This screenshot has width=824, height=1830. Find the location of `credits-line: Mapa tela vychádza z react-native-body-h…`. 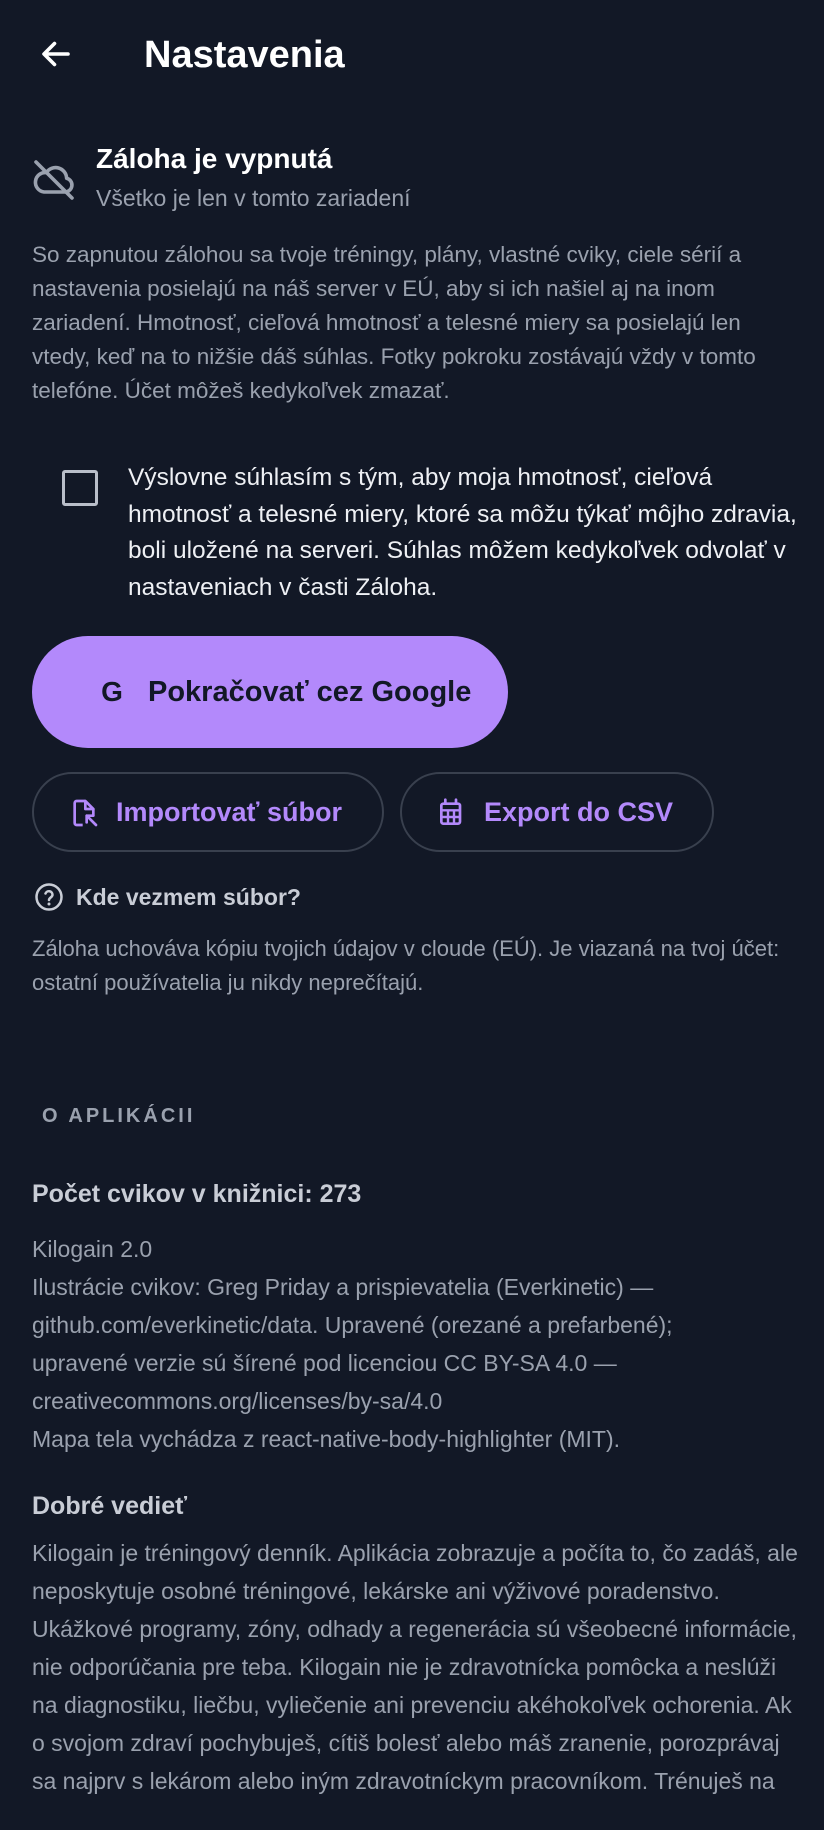

credits-line: Mapa tela vychádza z react-native-body-h… is located at coordinates (326, 1439).